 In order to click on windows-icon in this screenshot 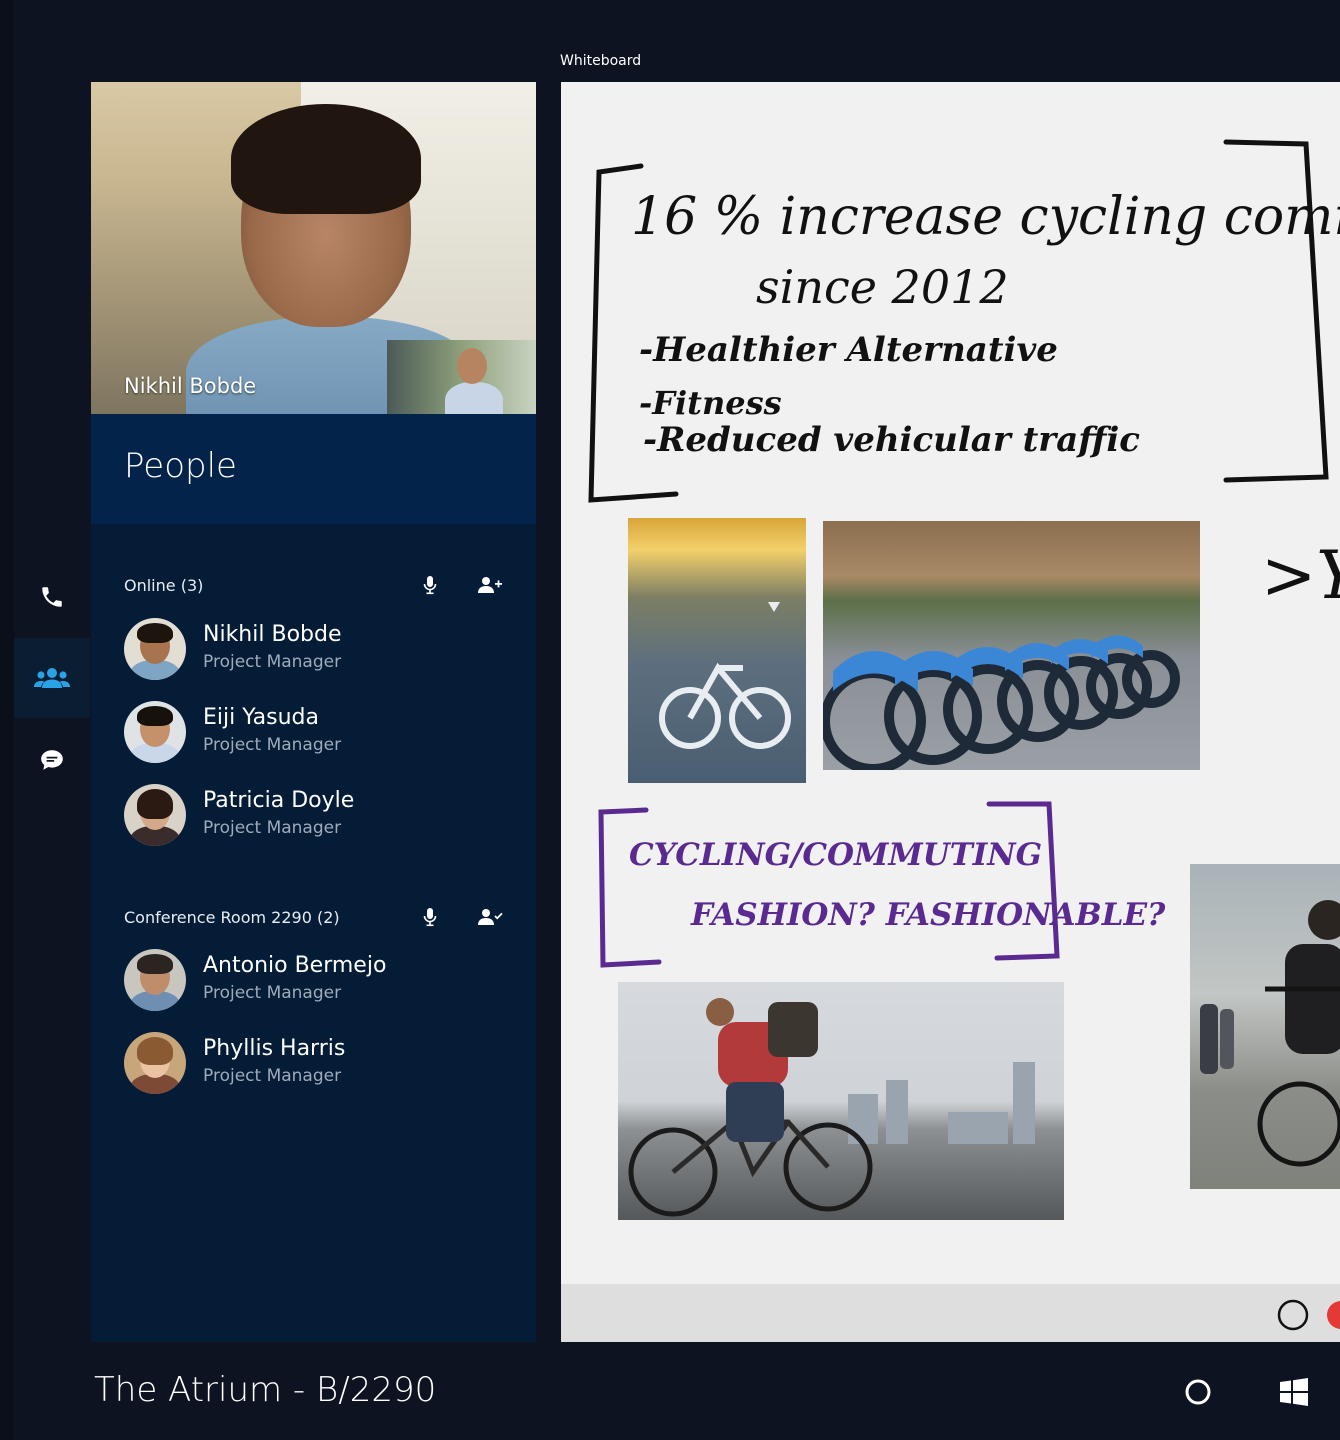, I will do `click(1294, 1392)`.